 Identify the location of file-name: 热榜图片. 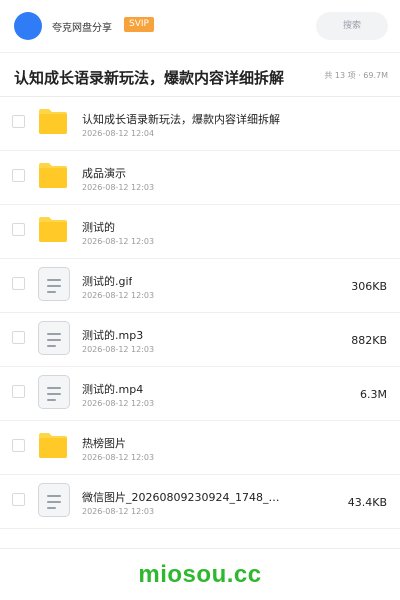
(104, 443).